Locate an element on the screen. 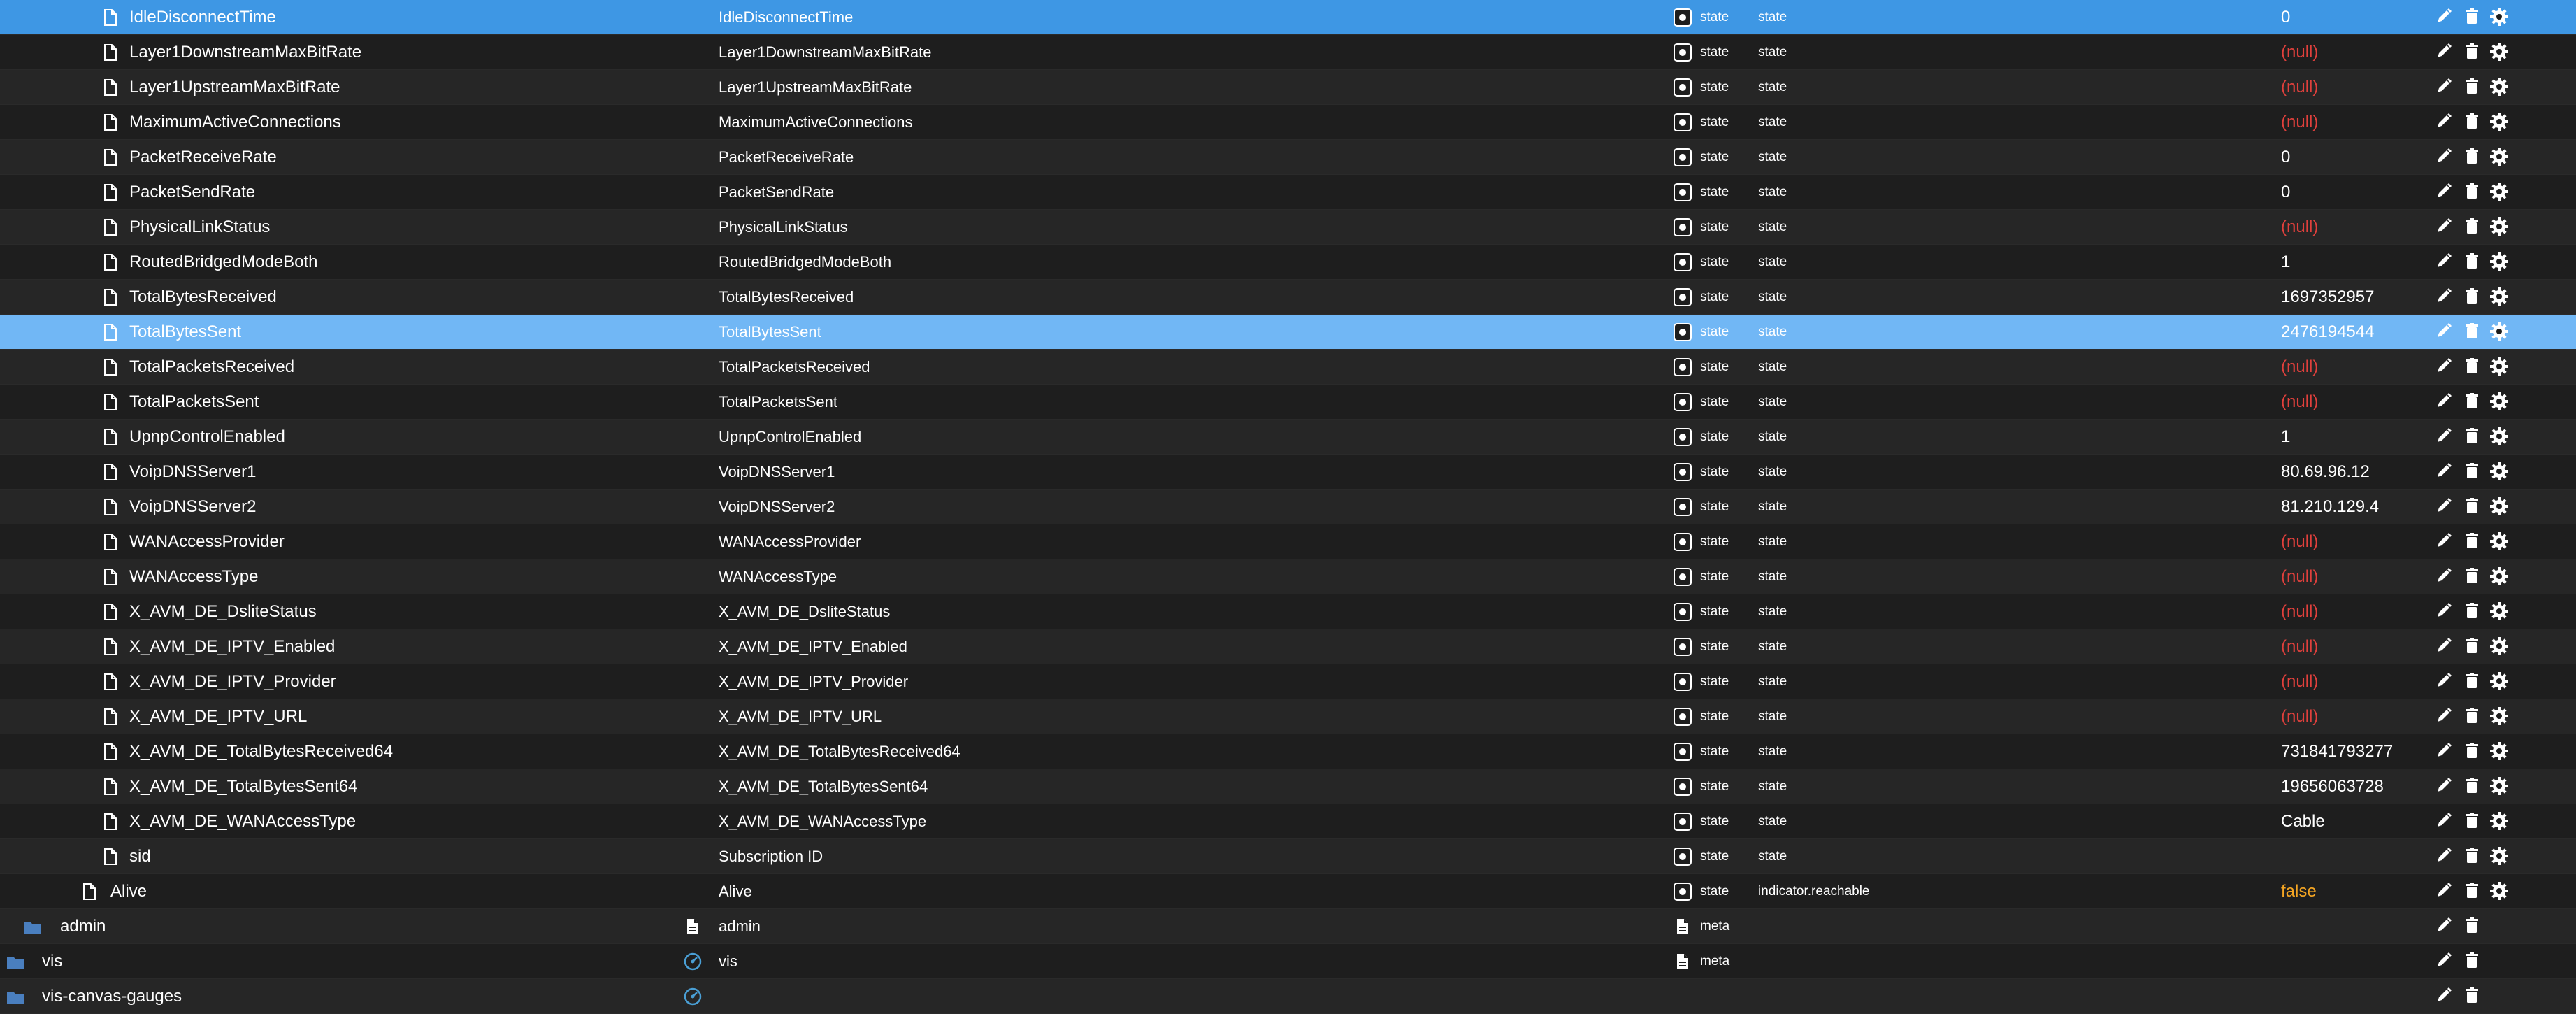 Image resolution: width=2576 pixels, height=1014 pixels. object-name: X_AVM_DE_DsliteStatus is located at coordinates (223, 611).